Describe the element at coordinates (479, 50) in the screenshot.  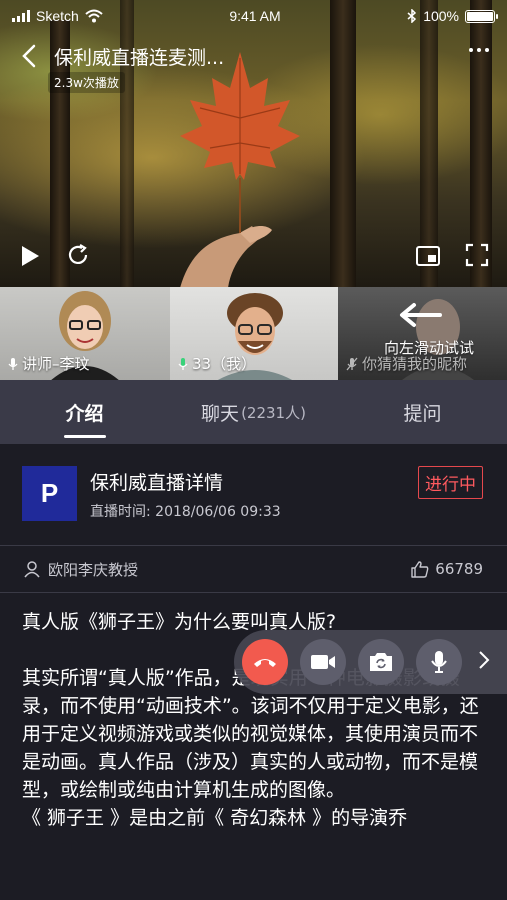
I see `more-icon` at that location.